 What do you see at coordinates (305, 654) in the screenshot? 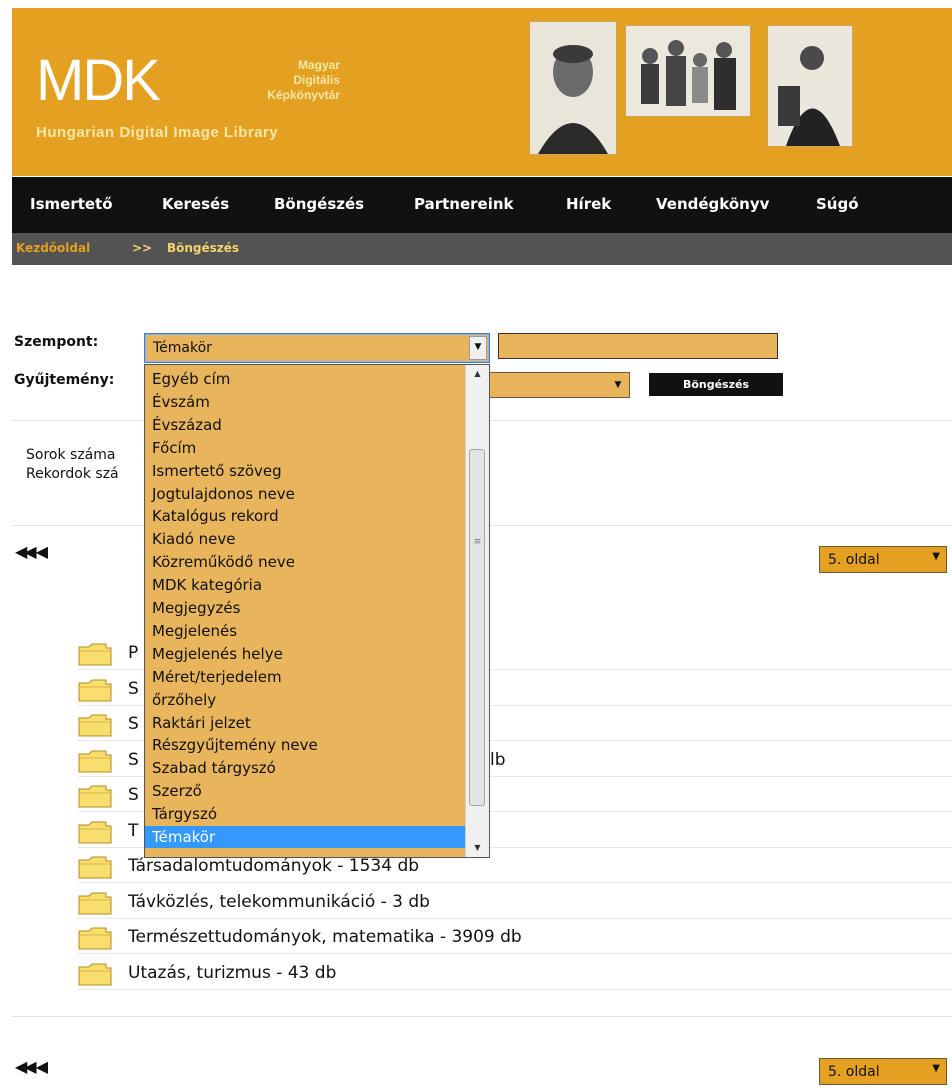
I see `dropdown-option: Megjelenés helye` at bounding box center [305, 654].